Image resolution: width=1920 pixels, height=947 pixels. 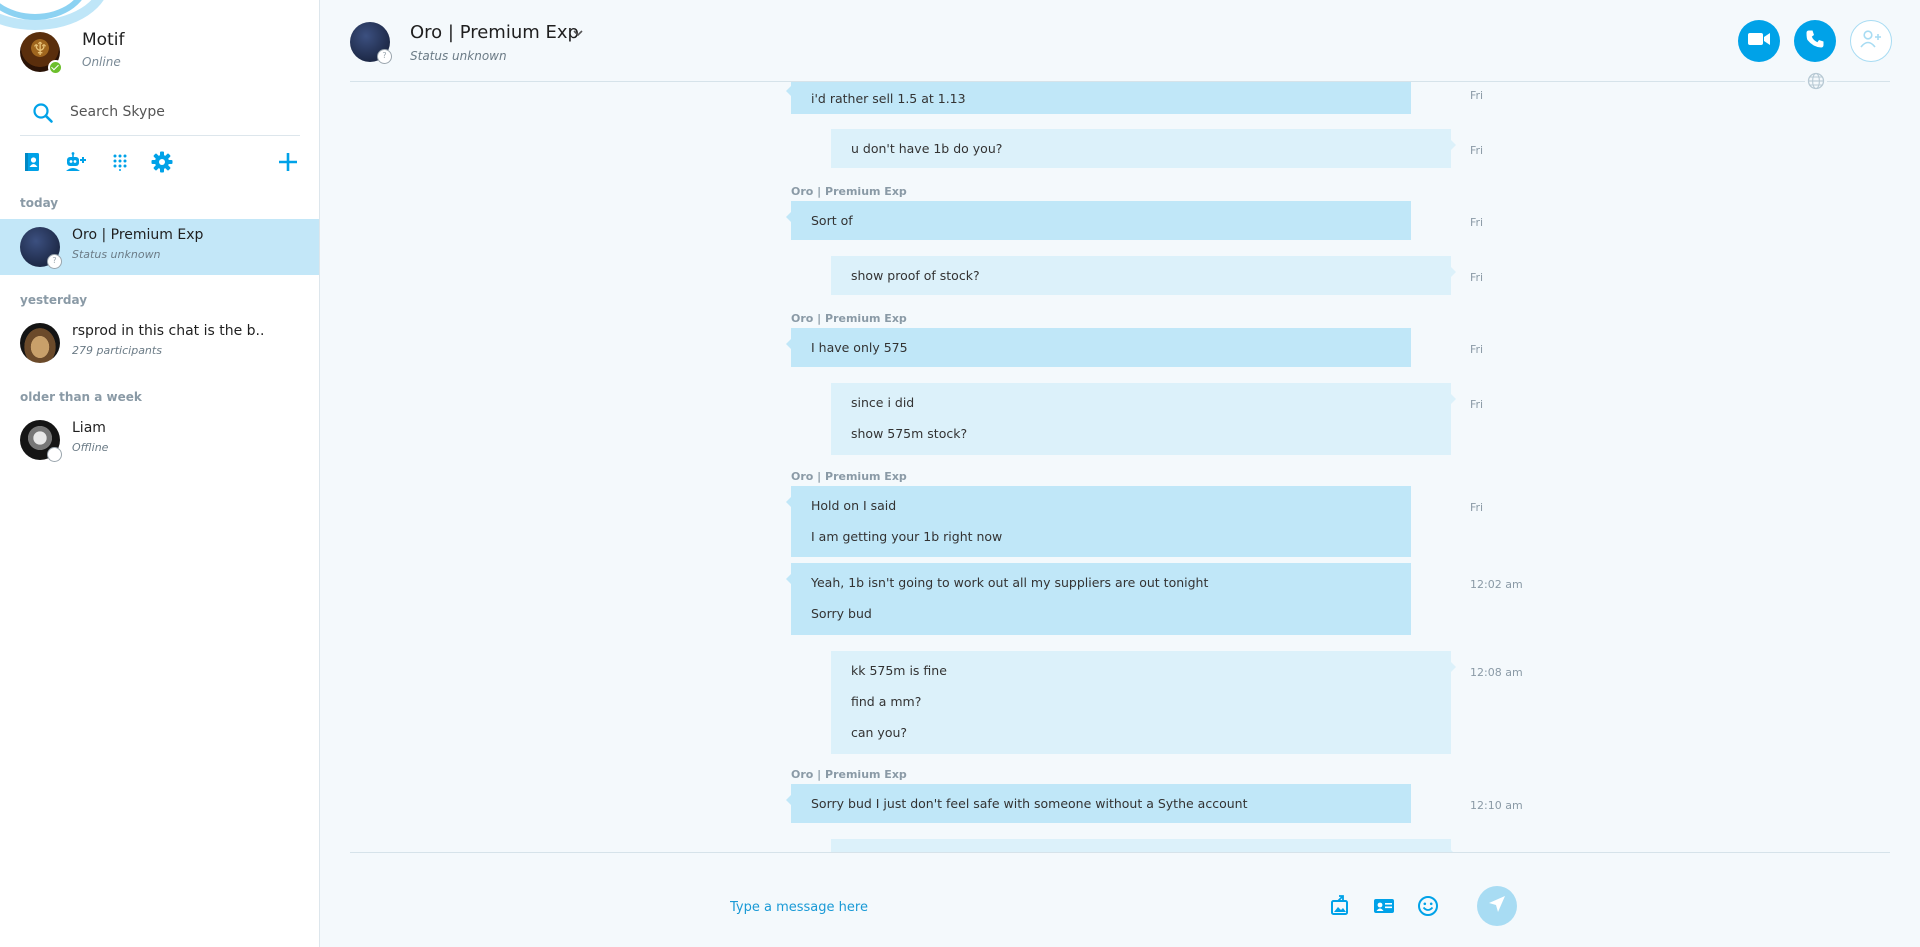 I want to click on message-time: 12:10 am, so click(x=1496, y=805).